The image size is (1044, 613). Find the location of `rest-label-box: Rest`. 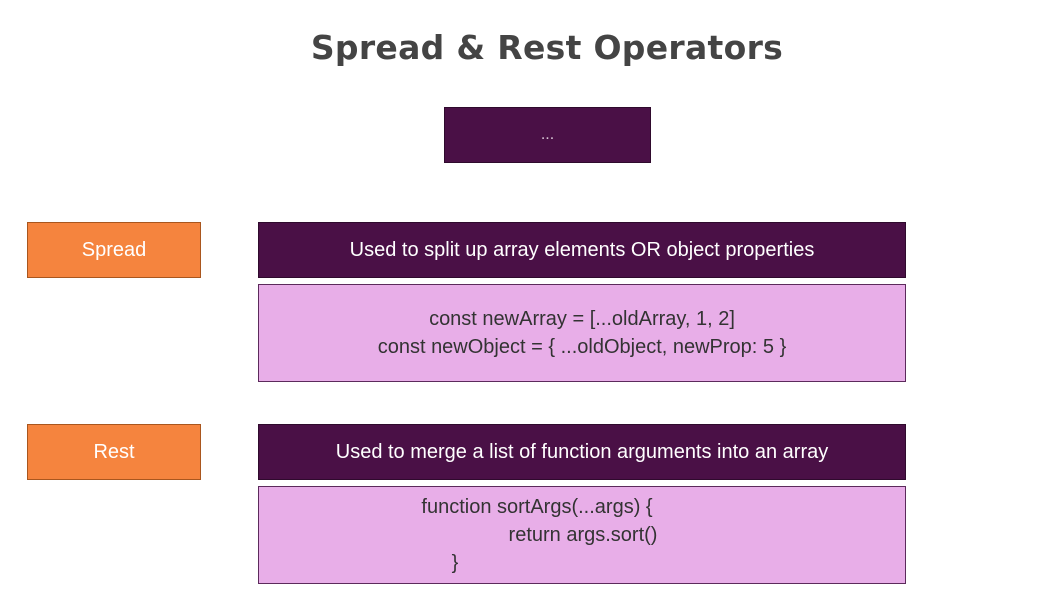

rest-label-box: Rest is located at coordinates (114, 452).